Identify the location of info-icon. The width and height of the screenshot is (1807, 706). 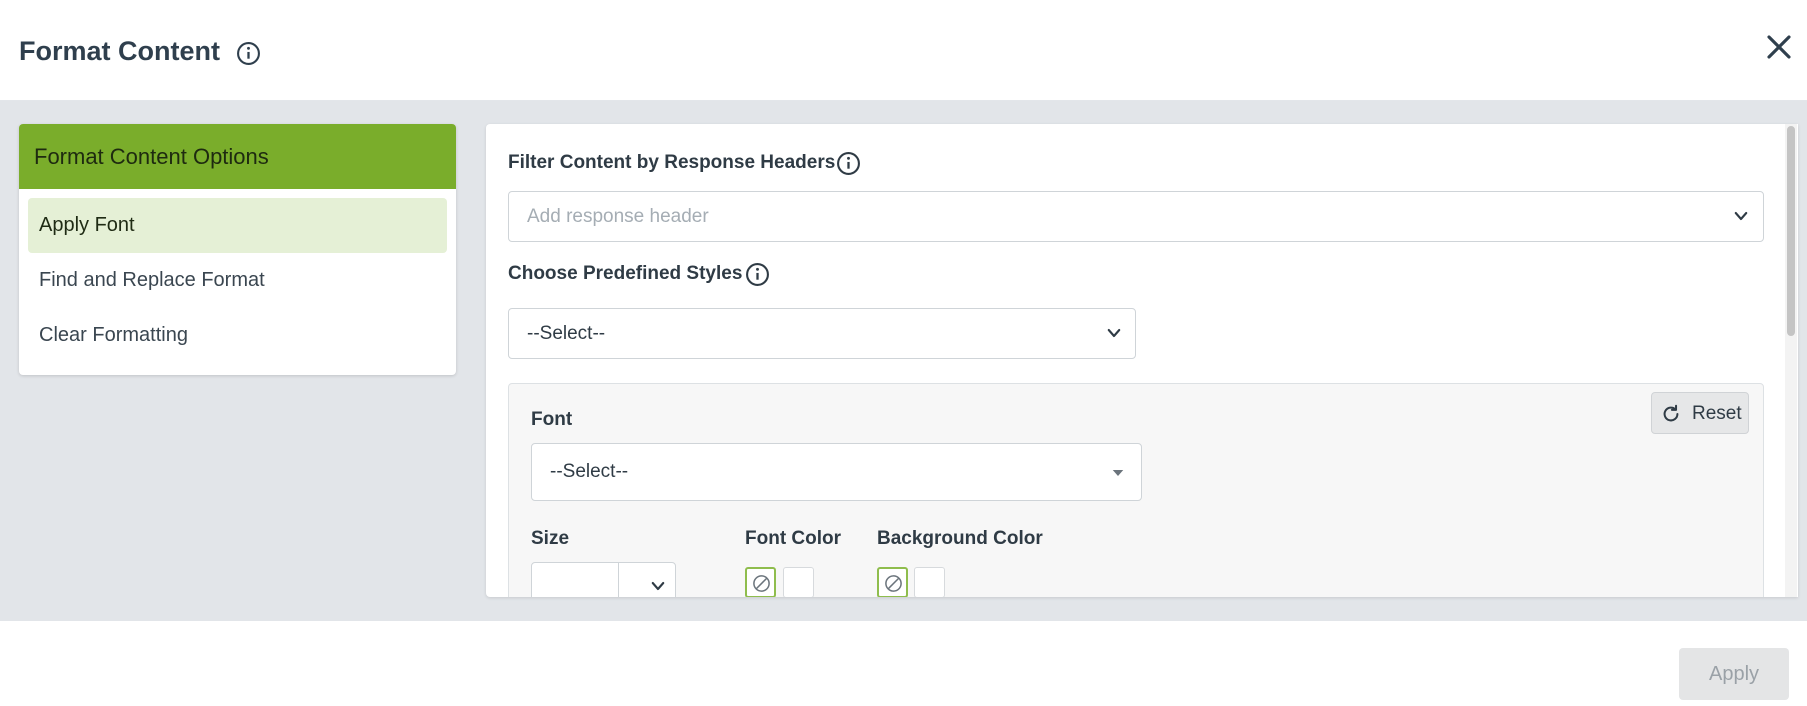
(248, 53).